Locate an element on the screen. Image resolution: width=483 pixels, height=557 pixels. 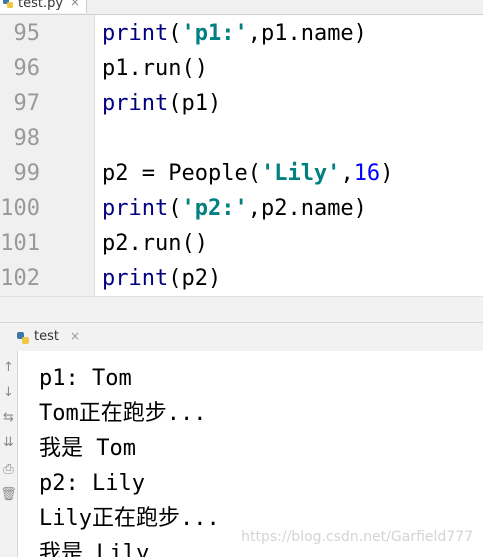
line-number: 95 is located at coordinates (27, 33).